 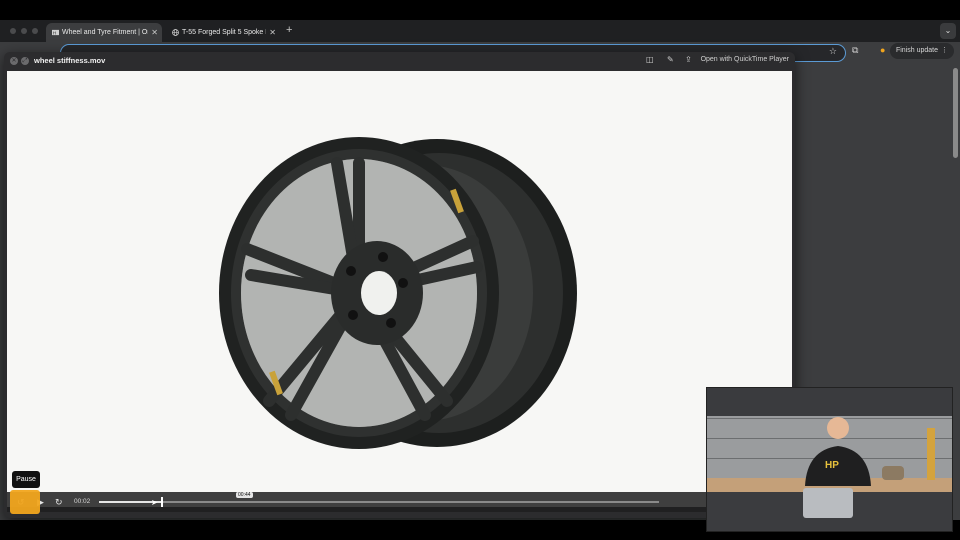 I want to click on presenter-video: HP, so click(x=829, y=459).